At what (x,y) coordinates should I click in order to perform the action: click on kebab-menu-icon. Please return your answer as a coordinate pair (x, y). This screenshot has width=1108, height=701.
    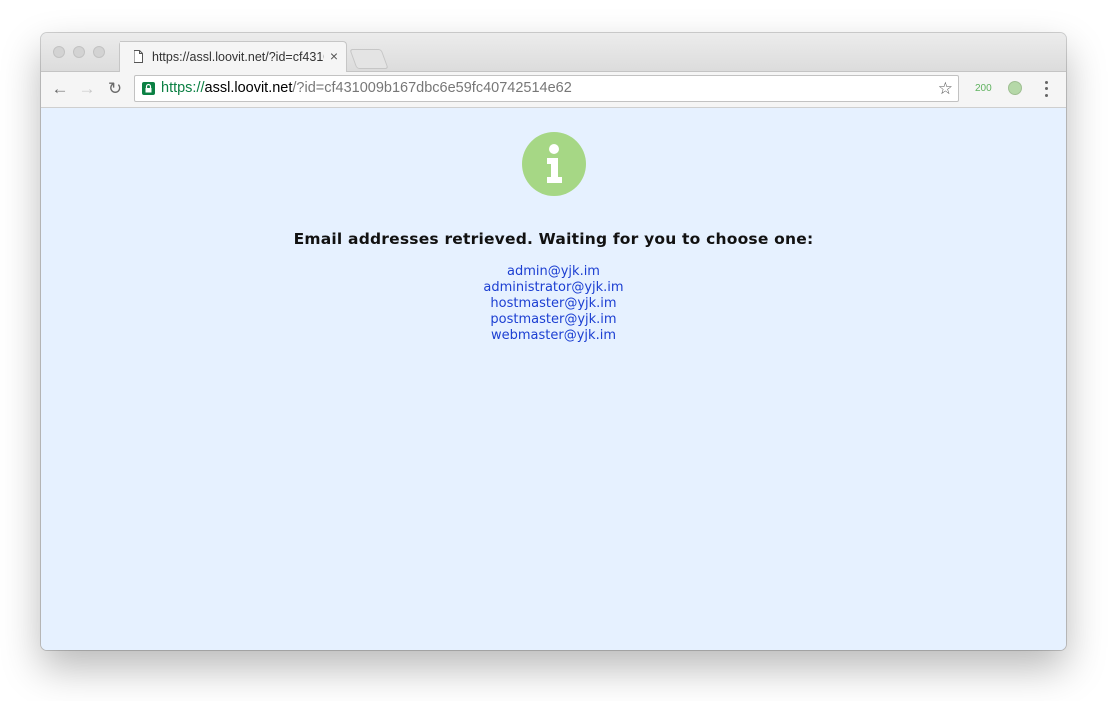
    Looking at the image, I should click on (1046, 89).